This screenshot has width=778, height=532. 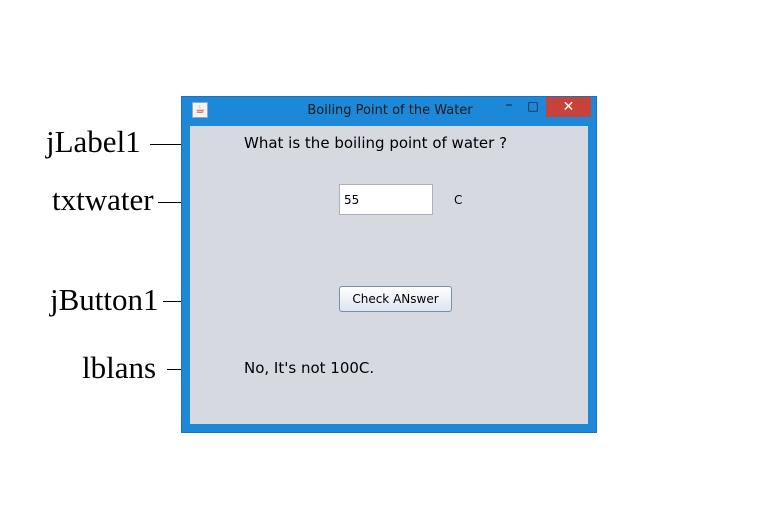 I want to click on question-label: What is the boiling point of water ?, so click(x=376, y=143).